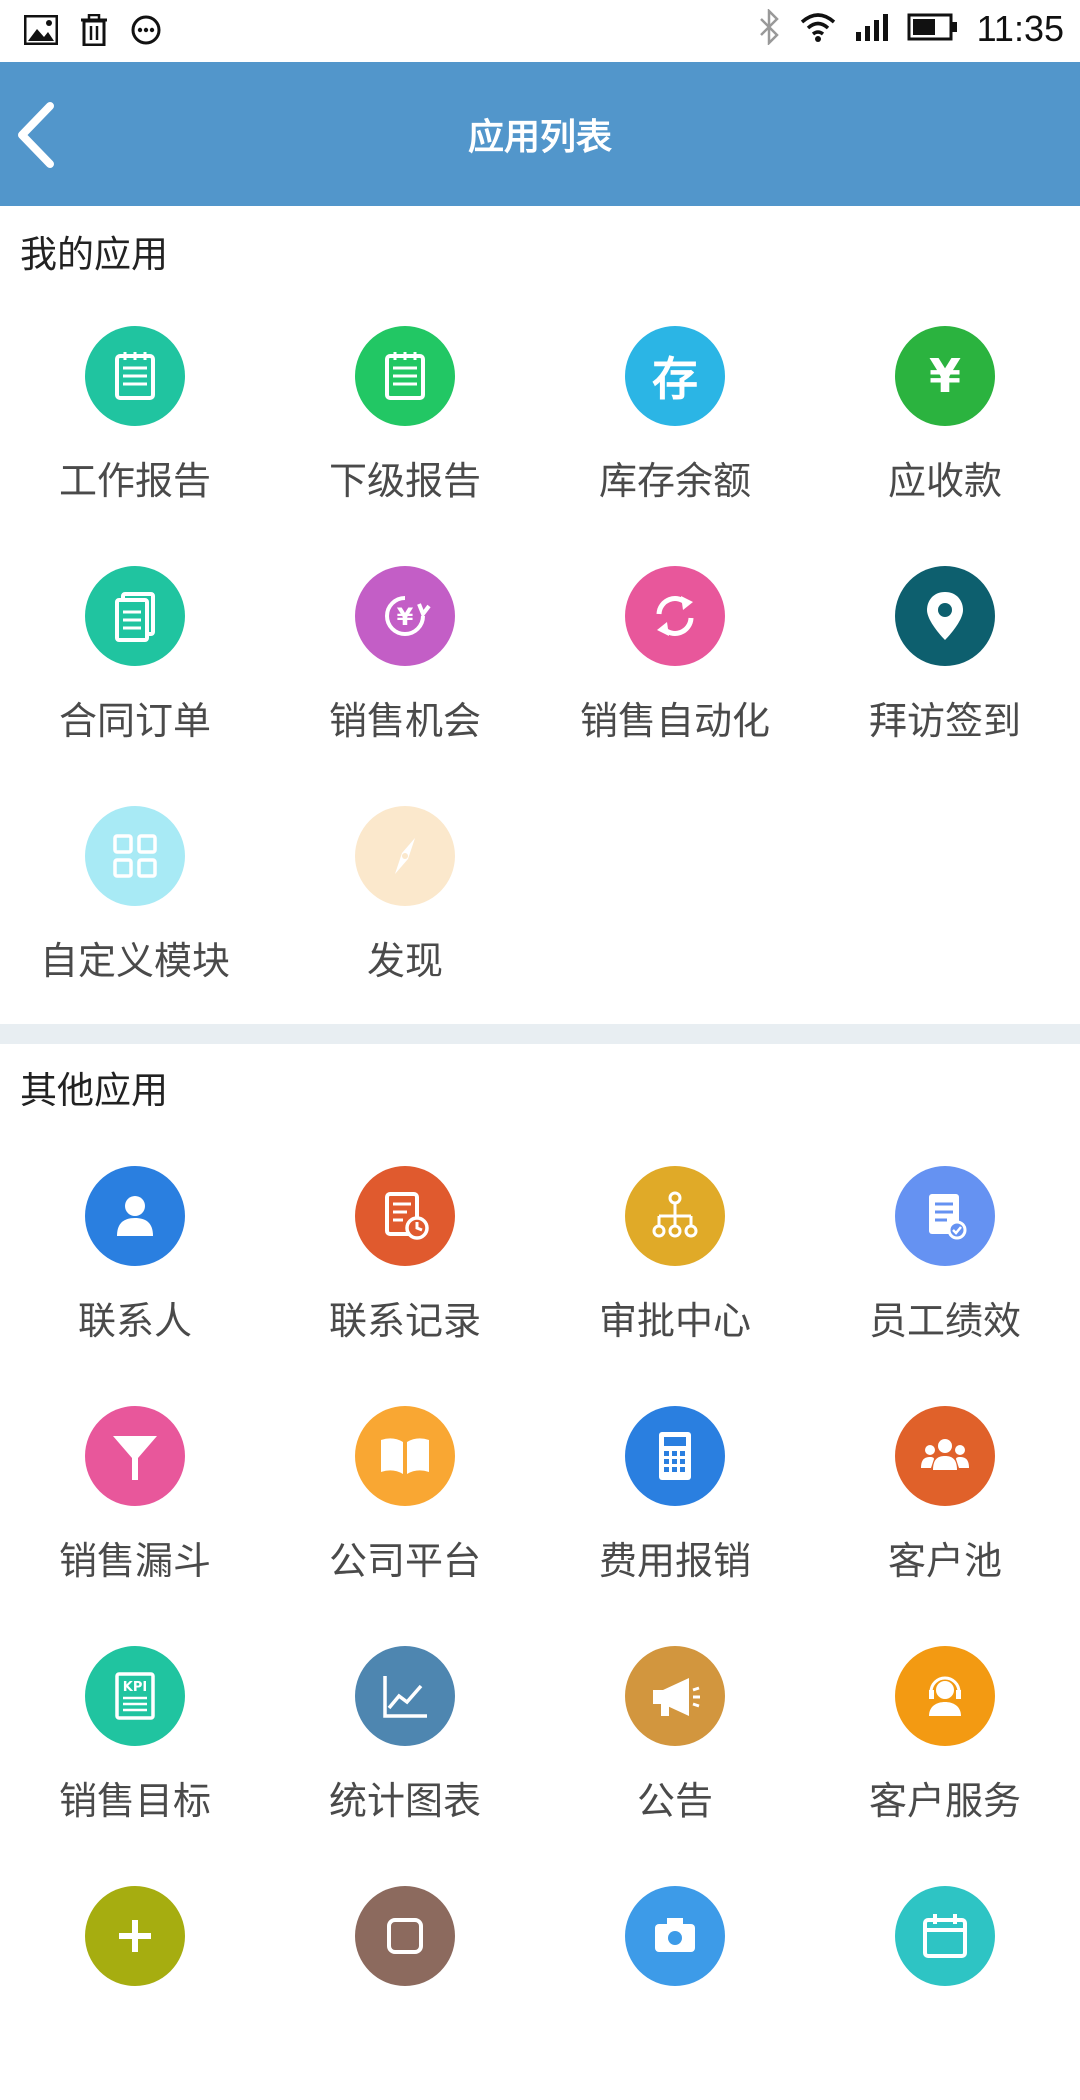 This screenshot has height=2100, width=1080. I want to click on app-tile-support-agent: 客户服务, so click(945, 1740).